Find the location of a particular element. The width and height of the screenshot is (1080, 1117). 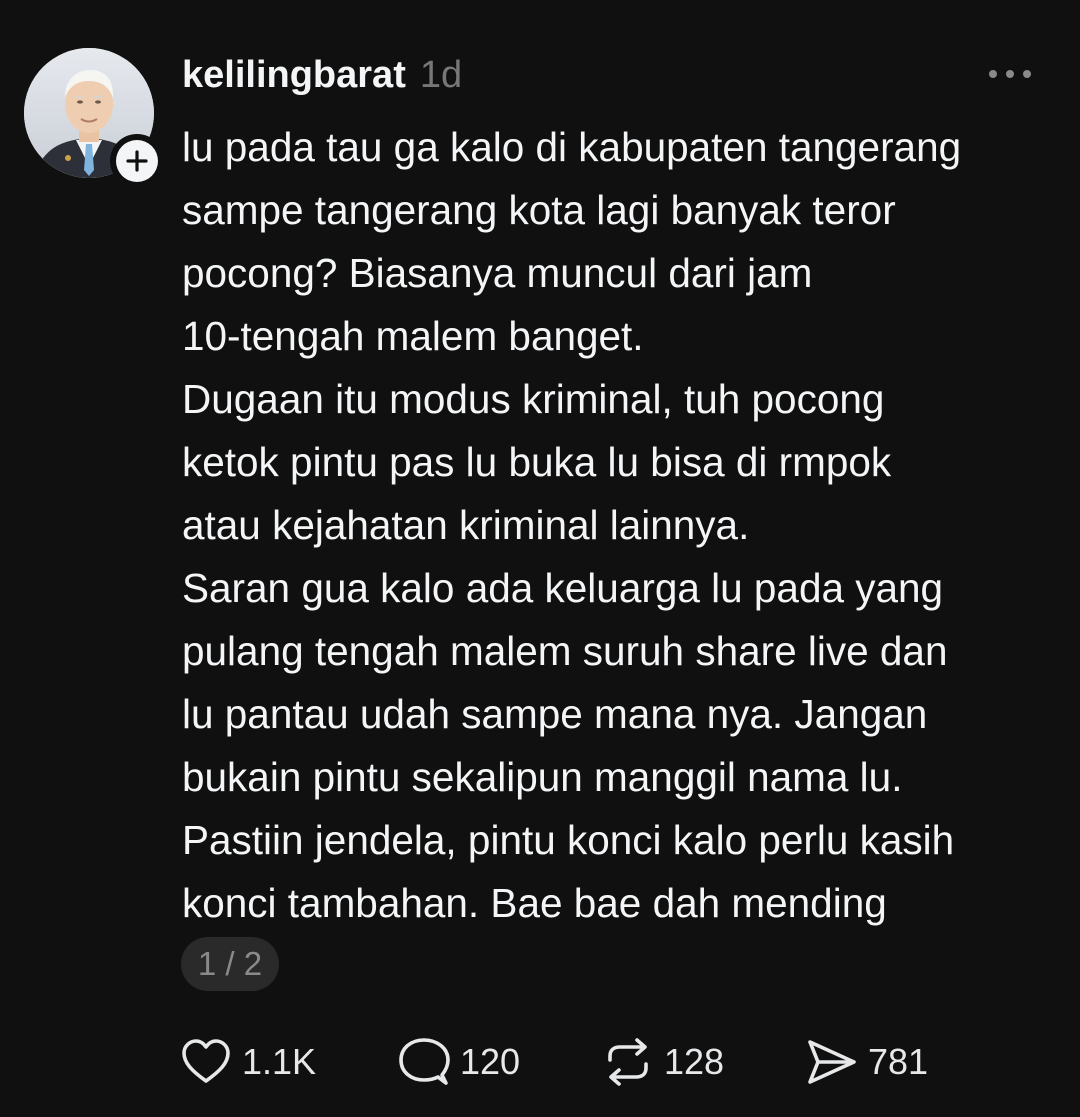

heart-icon is located at coordinates (206, 1062).